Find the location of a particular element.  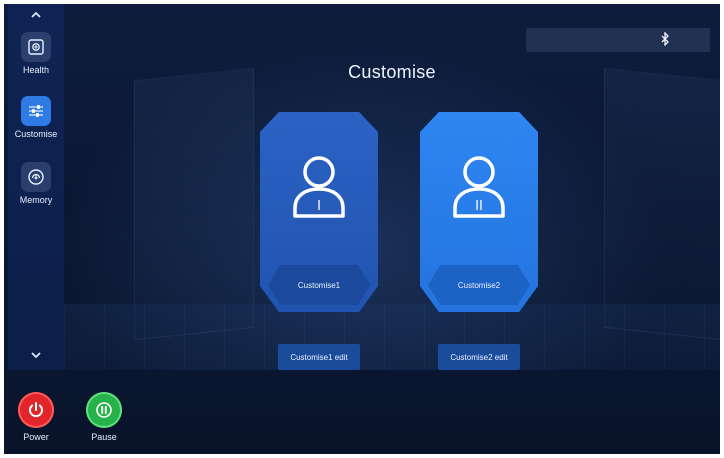

avatar-mark: II is located at coordinates (479, 206).